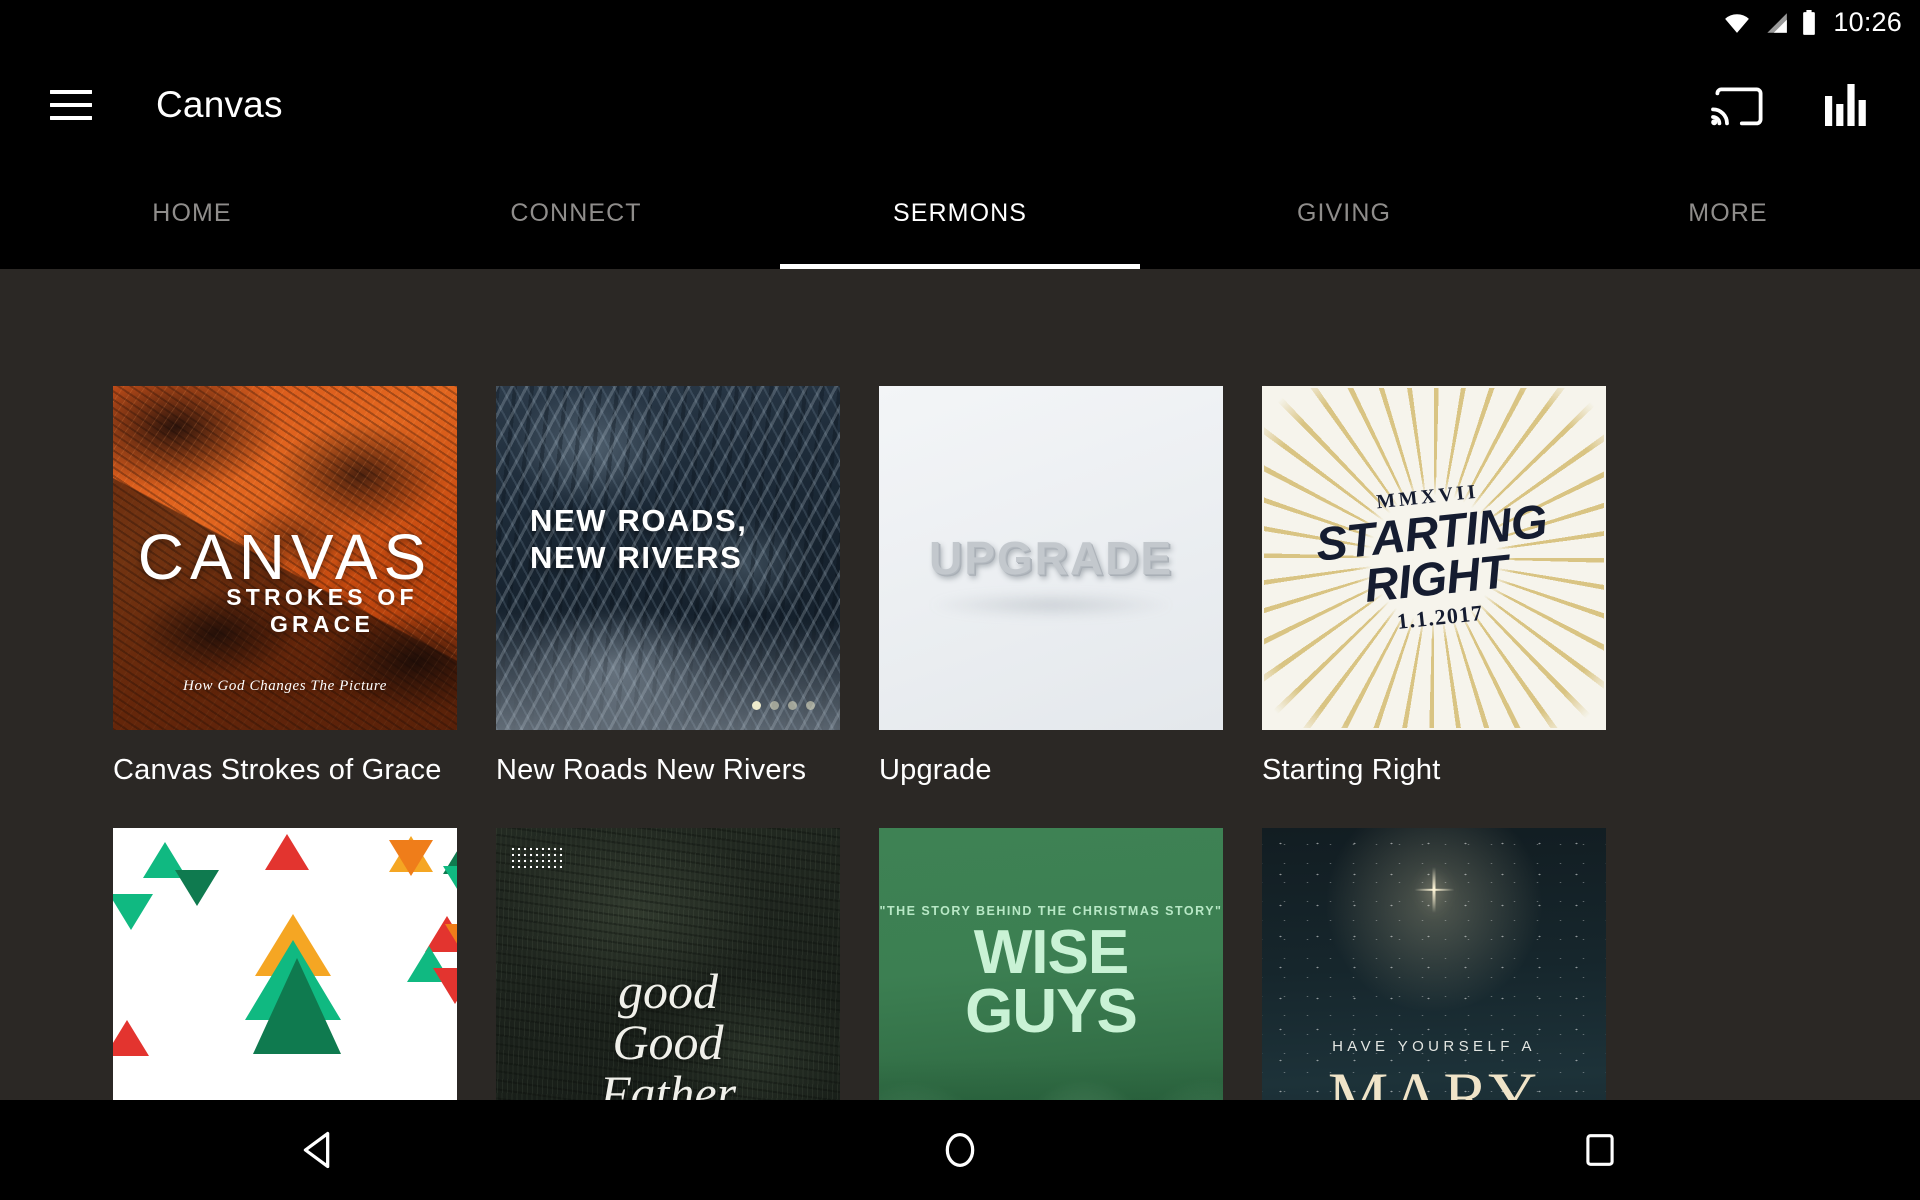 The width and height of the screenshot is (1920, 1200). I want to click on artwork-background, so click(285, 964).